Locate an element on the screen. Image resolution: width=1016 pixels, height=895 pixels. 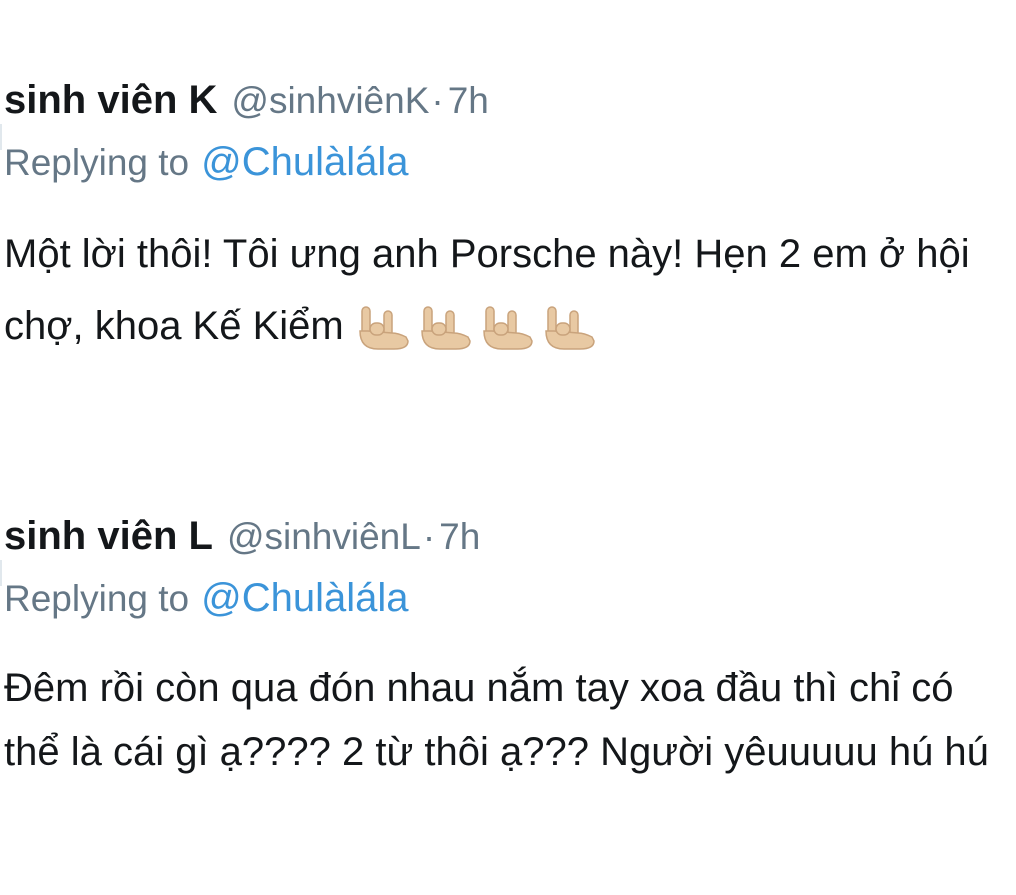
display-name: sinh viên L is located at coordinates (108, 536).